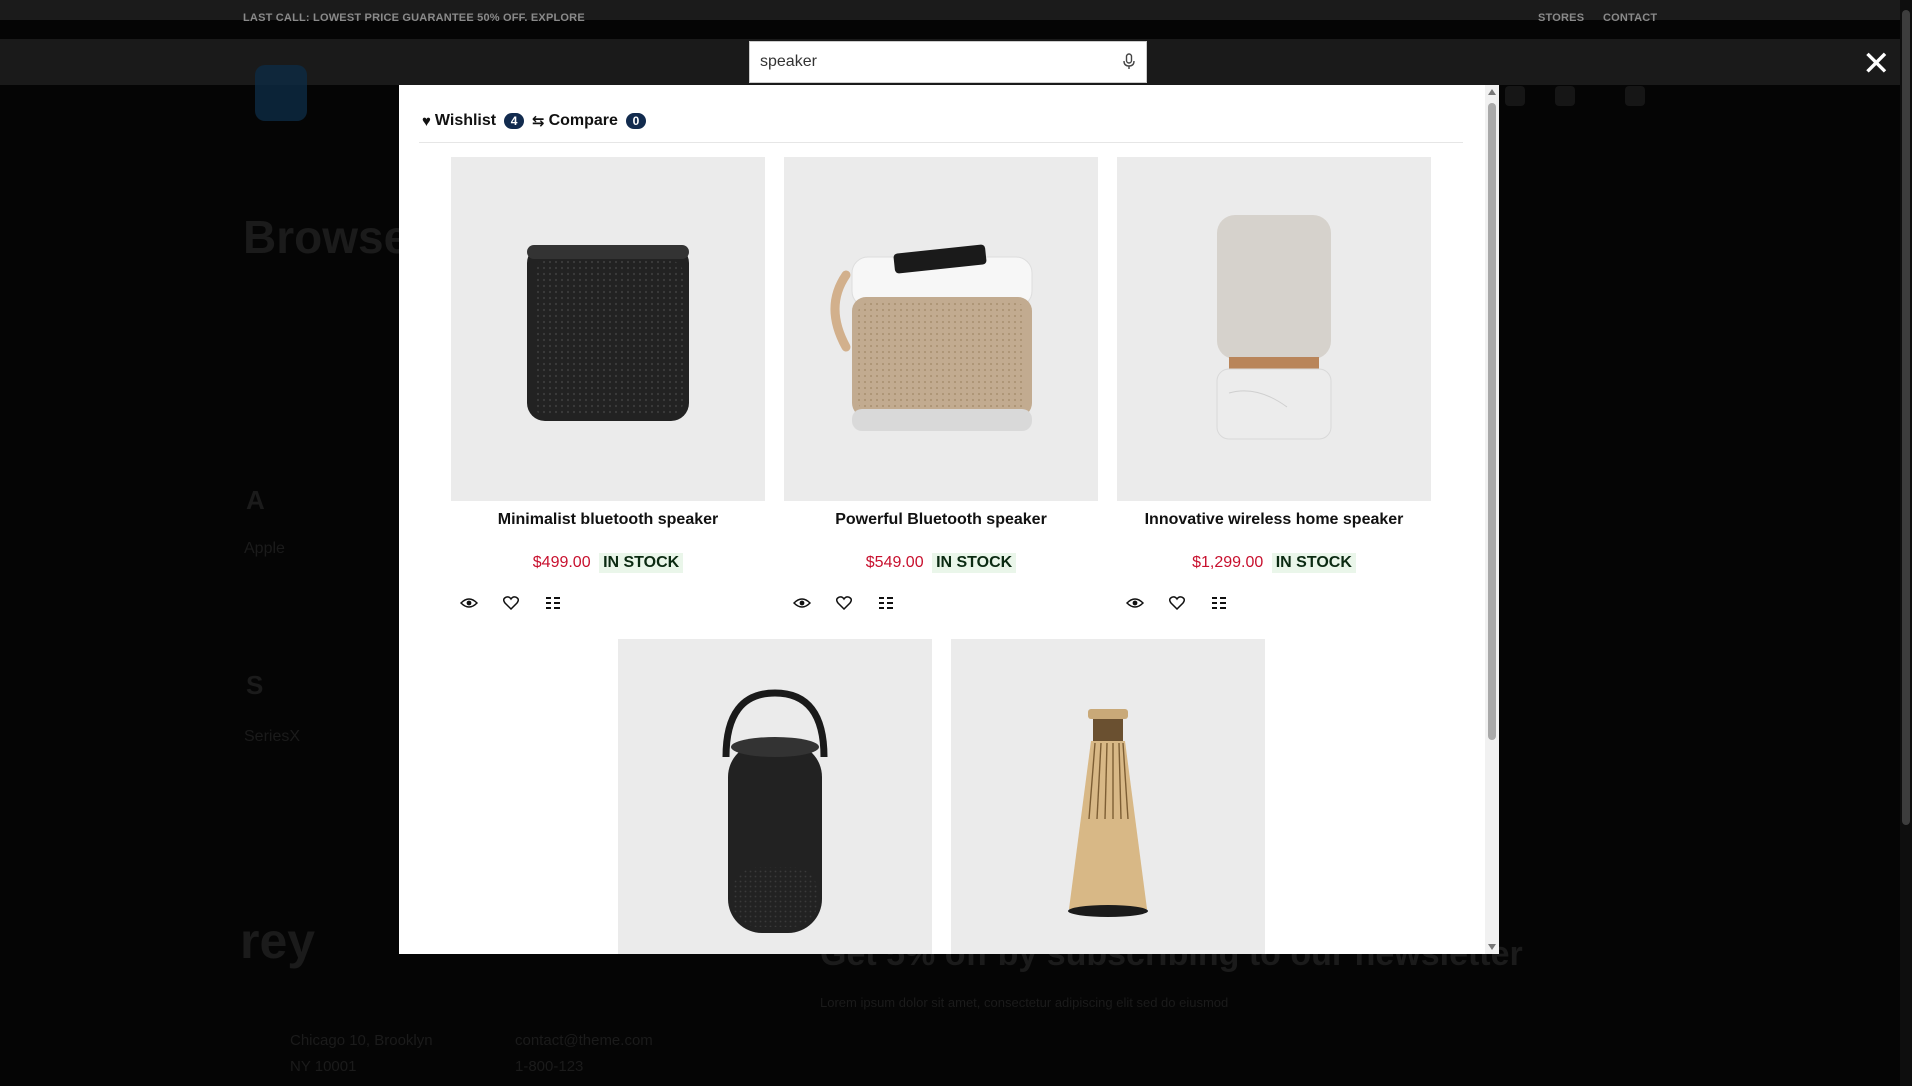 This screenshot has width=1912, height=1086. What do you see at coordinates (1129, 62) in the screenshot?
I see `microphone-icon` at bounding box center [1129, 62].